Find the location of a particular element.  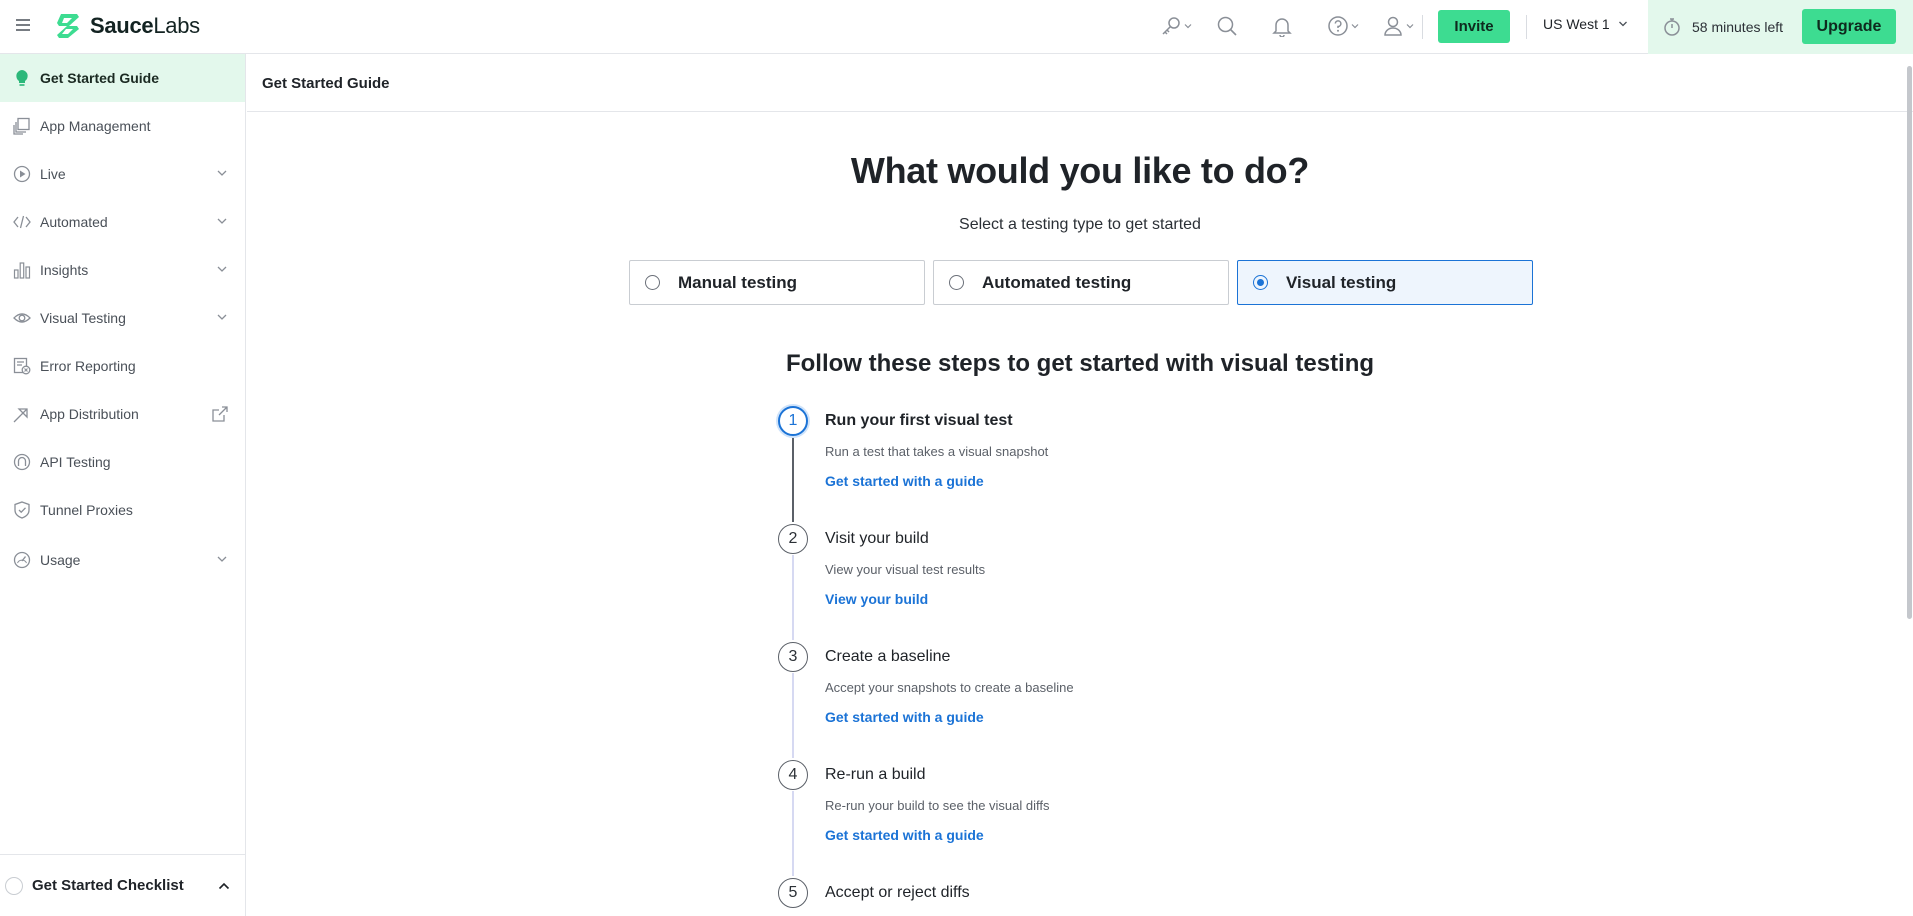

step-title: Accept or reject diffs is located at coordinates (897, 892).